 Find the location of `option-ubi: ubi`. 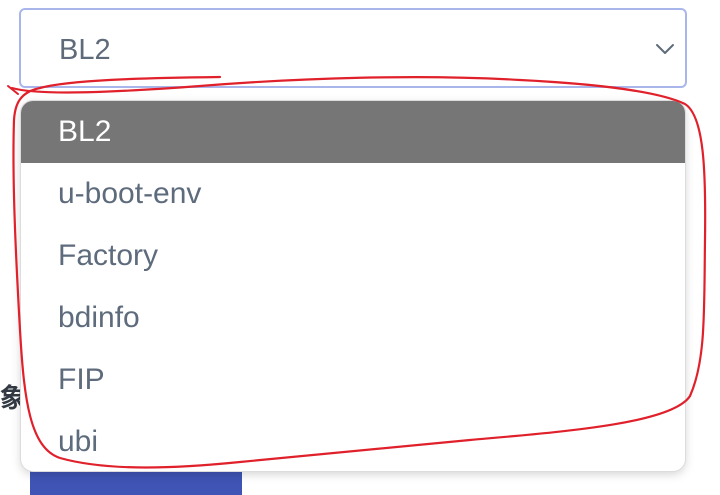

option-ubi: ubi is located at coordinates (353, 441).